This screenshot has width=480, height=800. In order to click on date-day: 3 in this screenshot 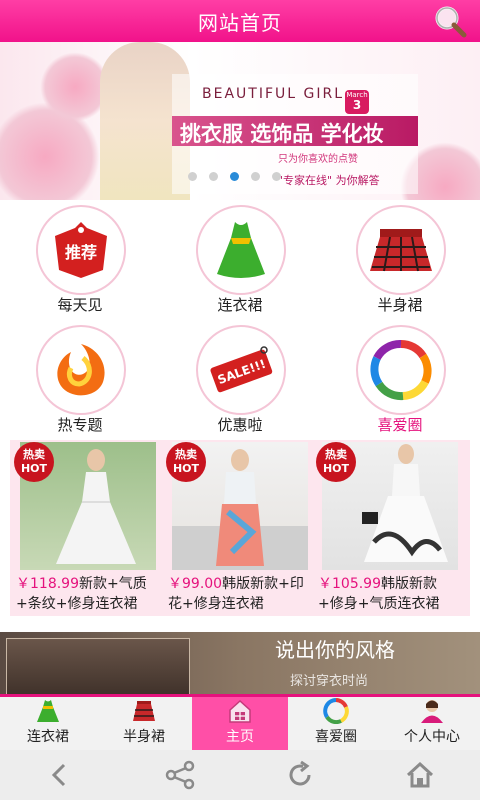, I will do `click(357, 105)`.